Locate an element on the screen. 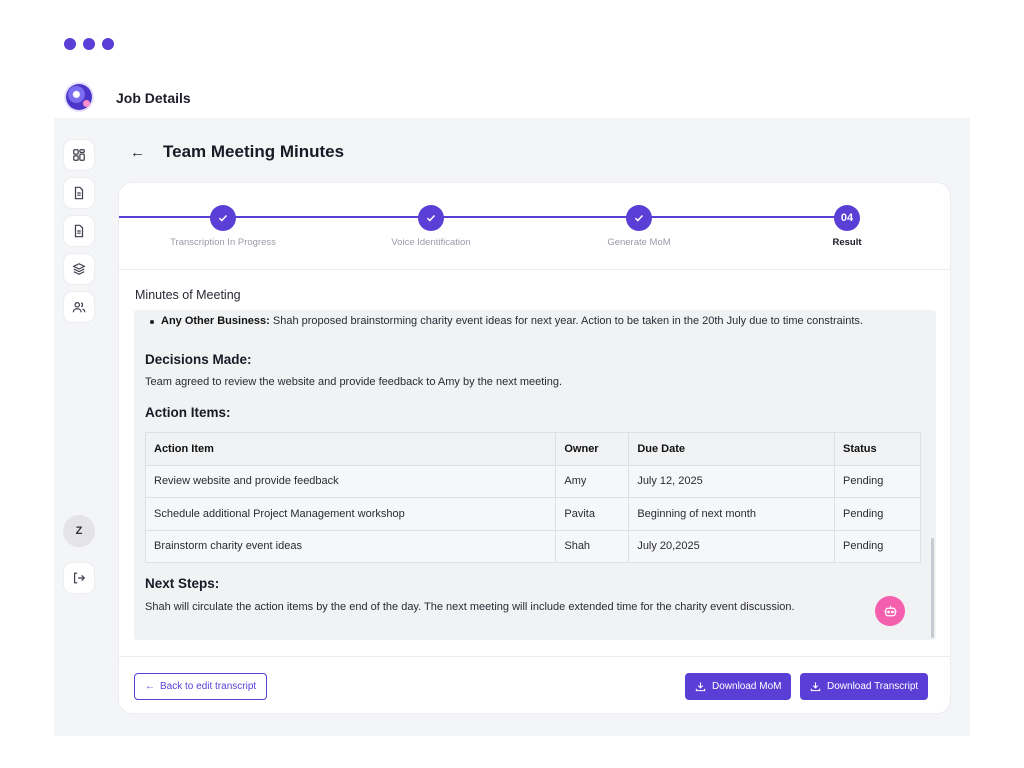  table-header-row: Action Item Owner Due Date Status is located at coordinates (532, 449).